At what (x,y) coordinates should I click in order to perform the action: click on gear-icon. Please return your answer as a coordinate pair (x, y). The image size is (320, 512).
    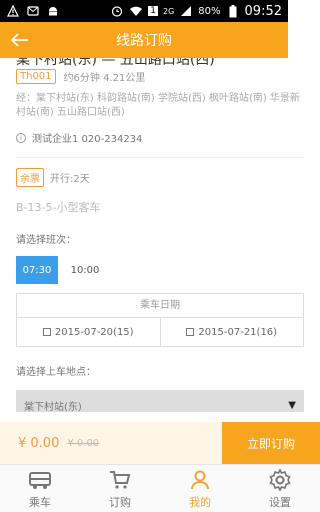
    Looking at the image, I should click on (280, 479).